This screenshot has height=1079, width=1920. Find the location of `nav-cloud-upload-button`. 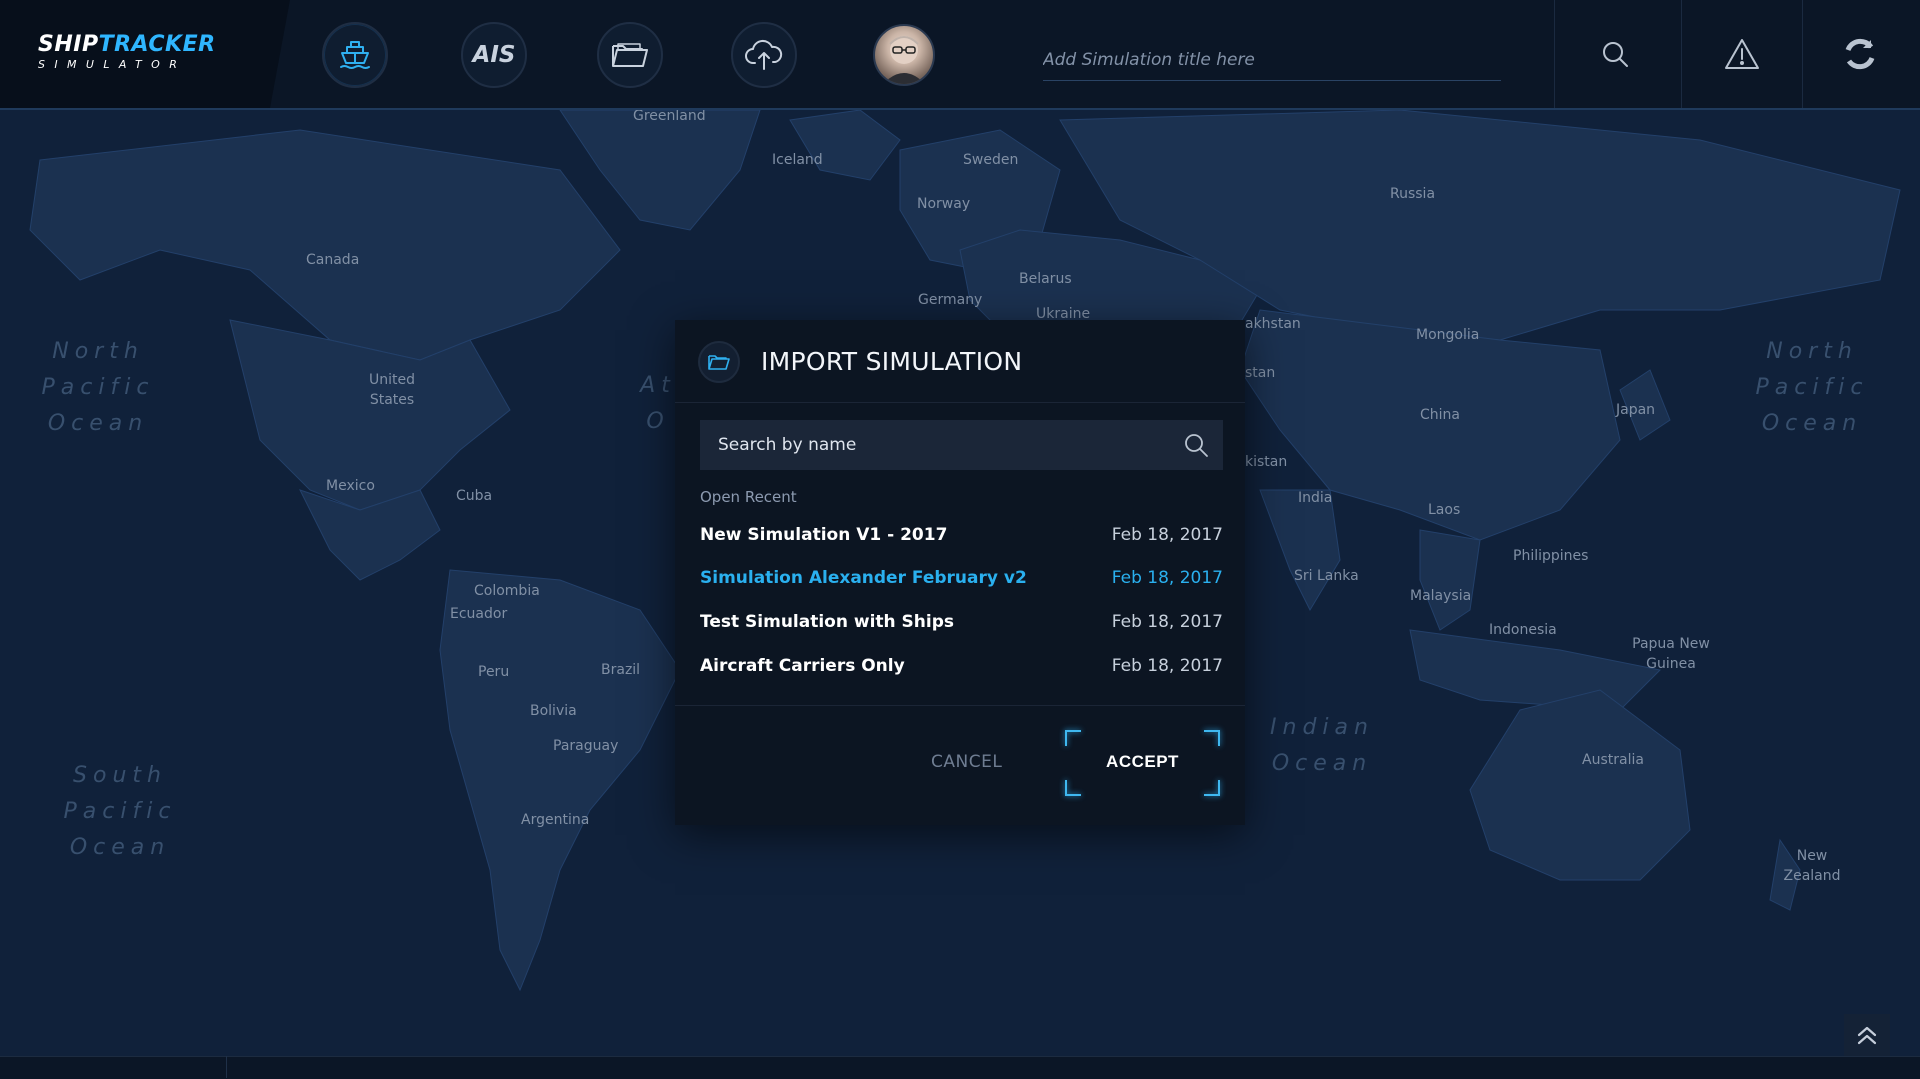

nav-cloud-upload-button is located at coordinates (764, 55).